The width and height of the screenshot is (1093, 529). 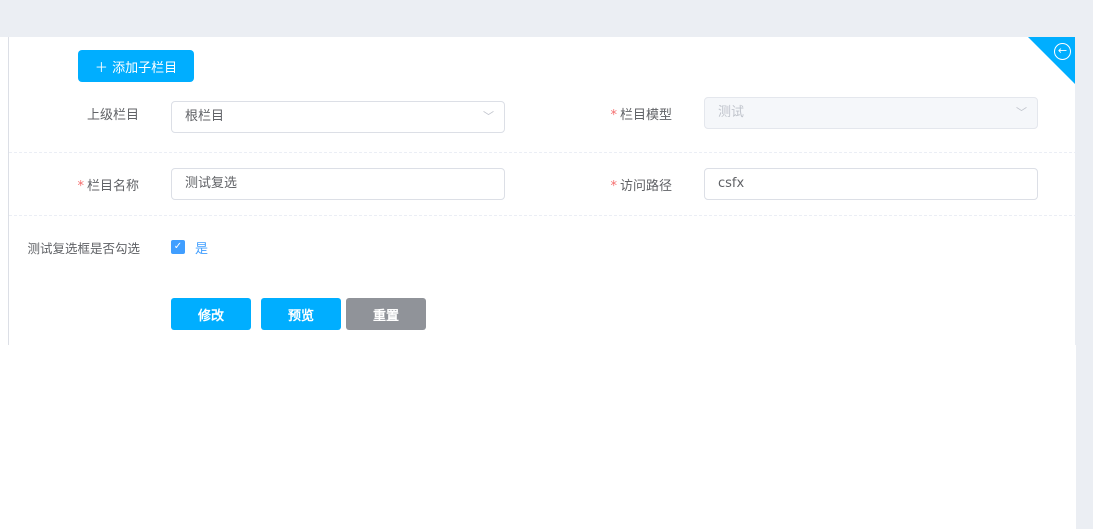 I want to click on back-arrow-icon: ←, so click(x=1062, y=51).